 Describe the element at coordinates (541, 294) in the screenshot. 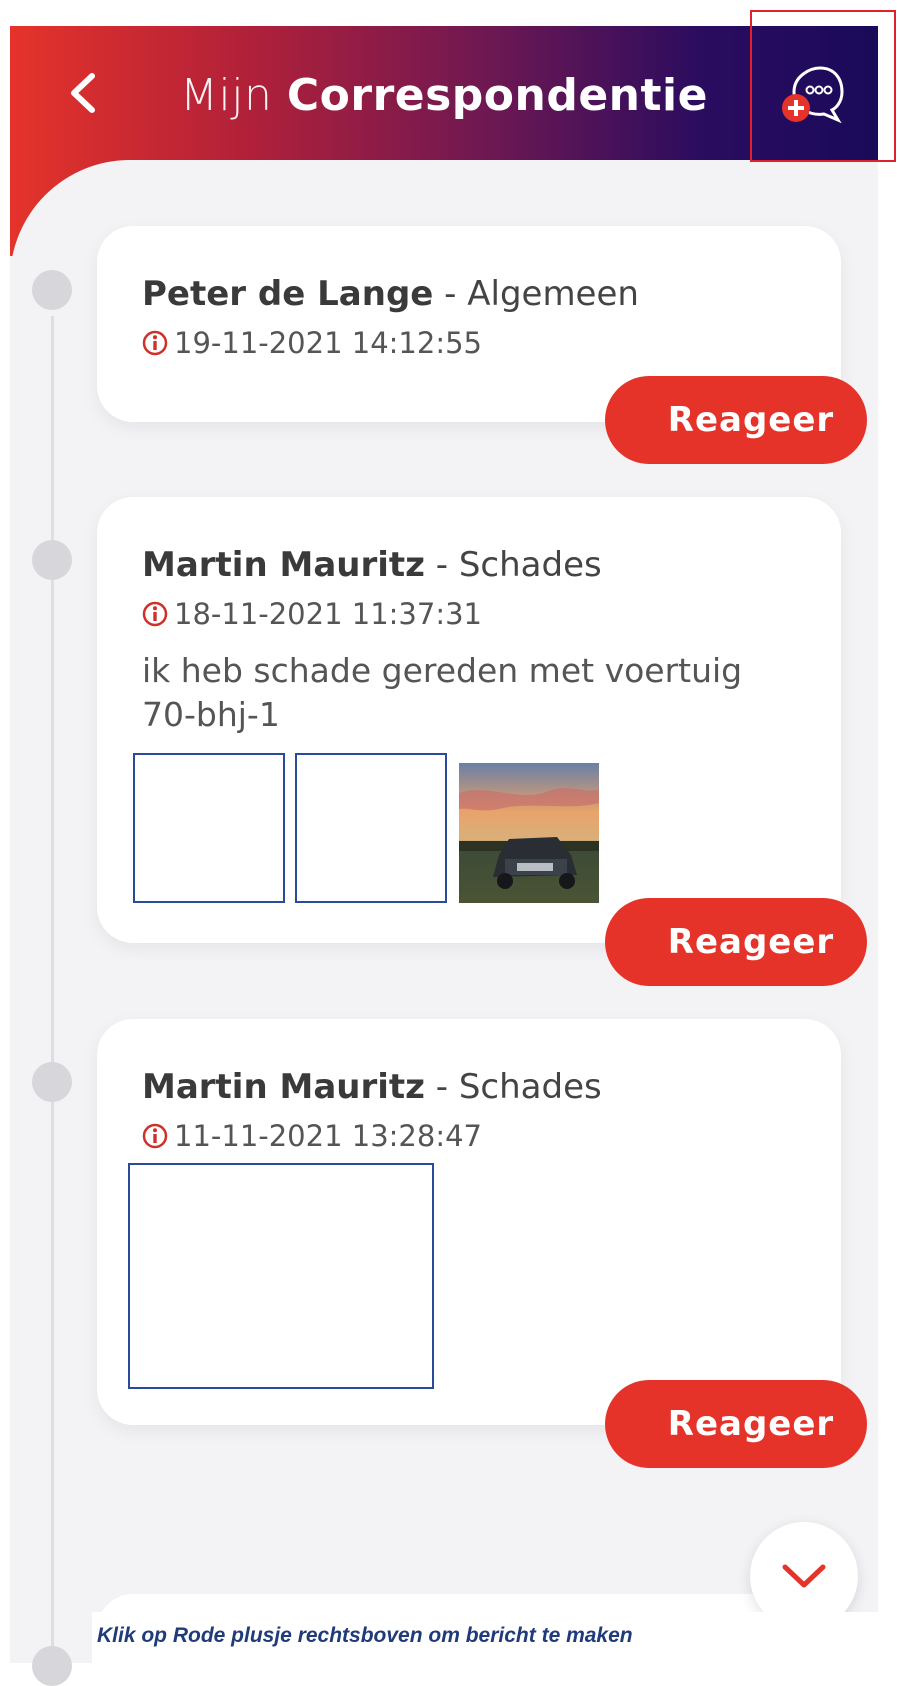

I see `message-category: - Algemeen` at that location.